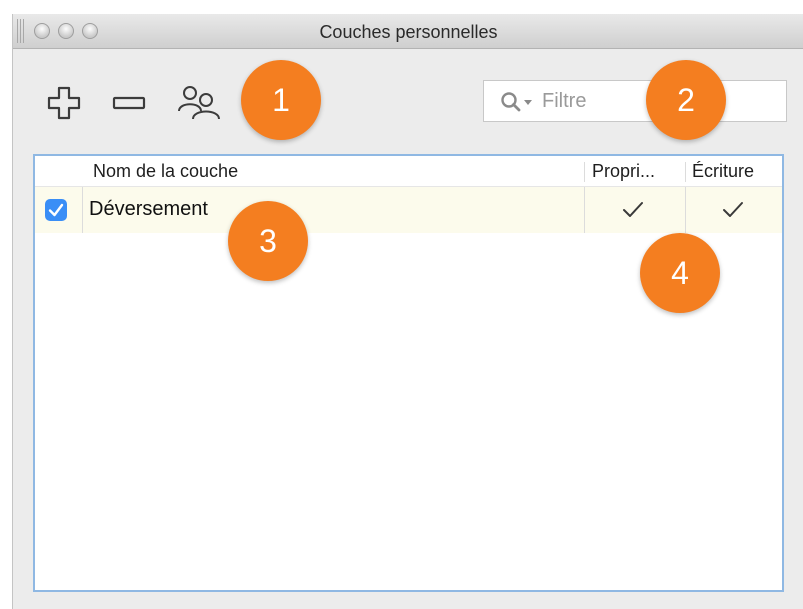  Describe the element at coordinates (680, 273) in the screenshot. I see `callout-4: 4` at that location.